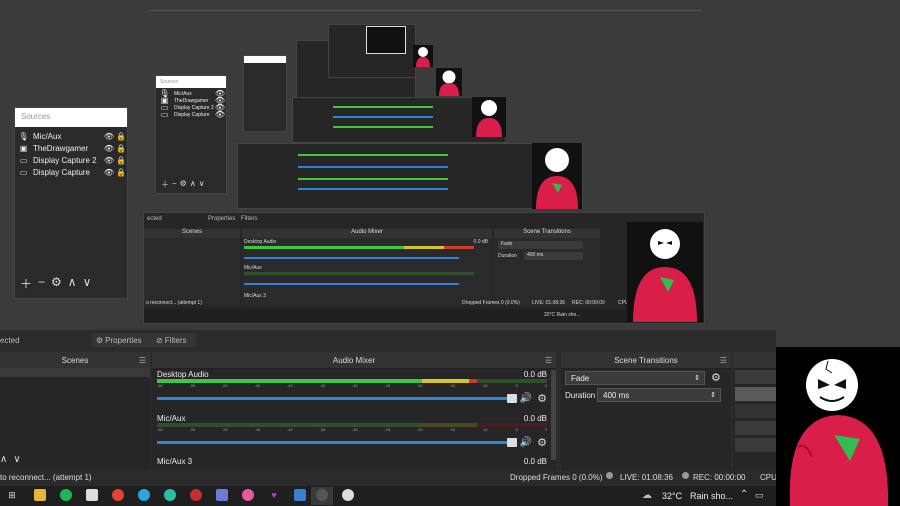 This screenshot has height=506, width=900. Describe the element at coordinates (71, 160) in the screenshot. I see `source-item-display-capture-2: ▭ Display Capture 2 👁 🔒` at that location.